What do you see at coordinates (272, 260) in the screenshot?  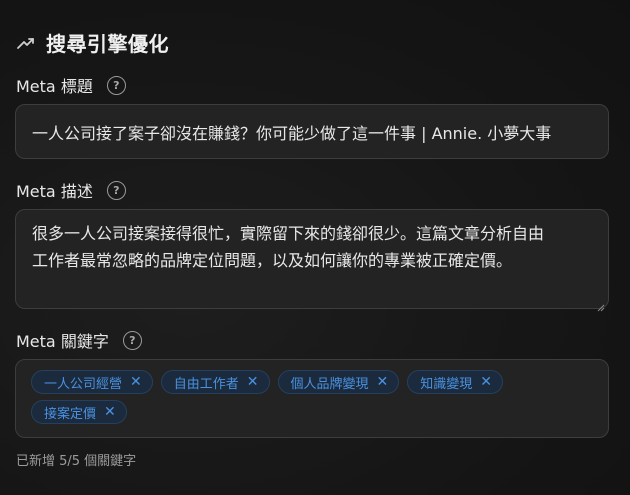 I see `description-line: 工作者最常忽略的品牌定位問題，以及如何讓你的專業被正確定價。` at bounding box center [272, 260].